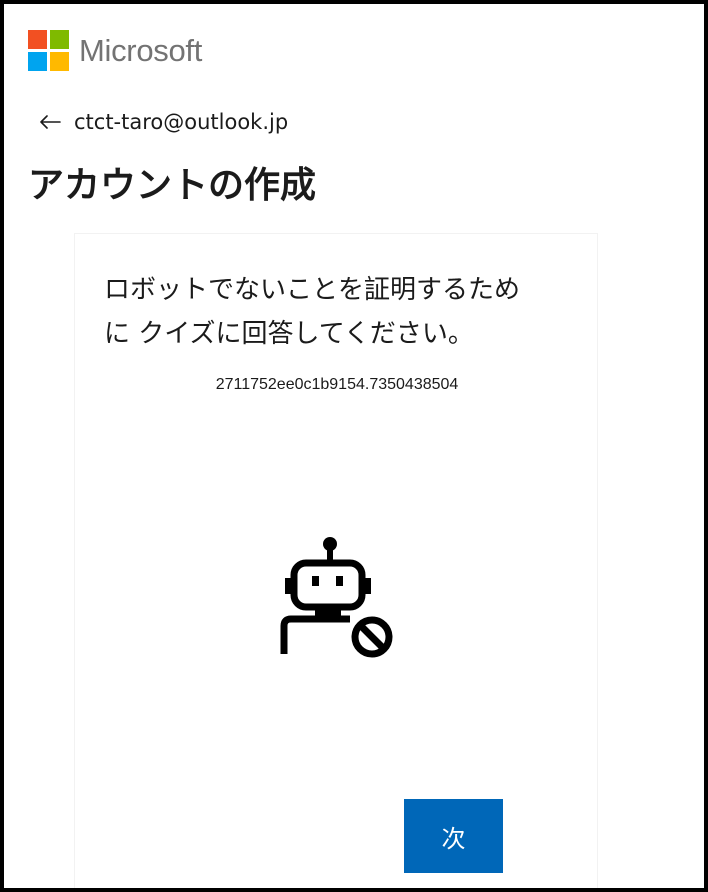 This screenshot has width=708, height=892. Describe the element at coordinates (59, 39) in the screenshot. I see `logo-square-green` at that location.